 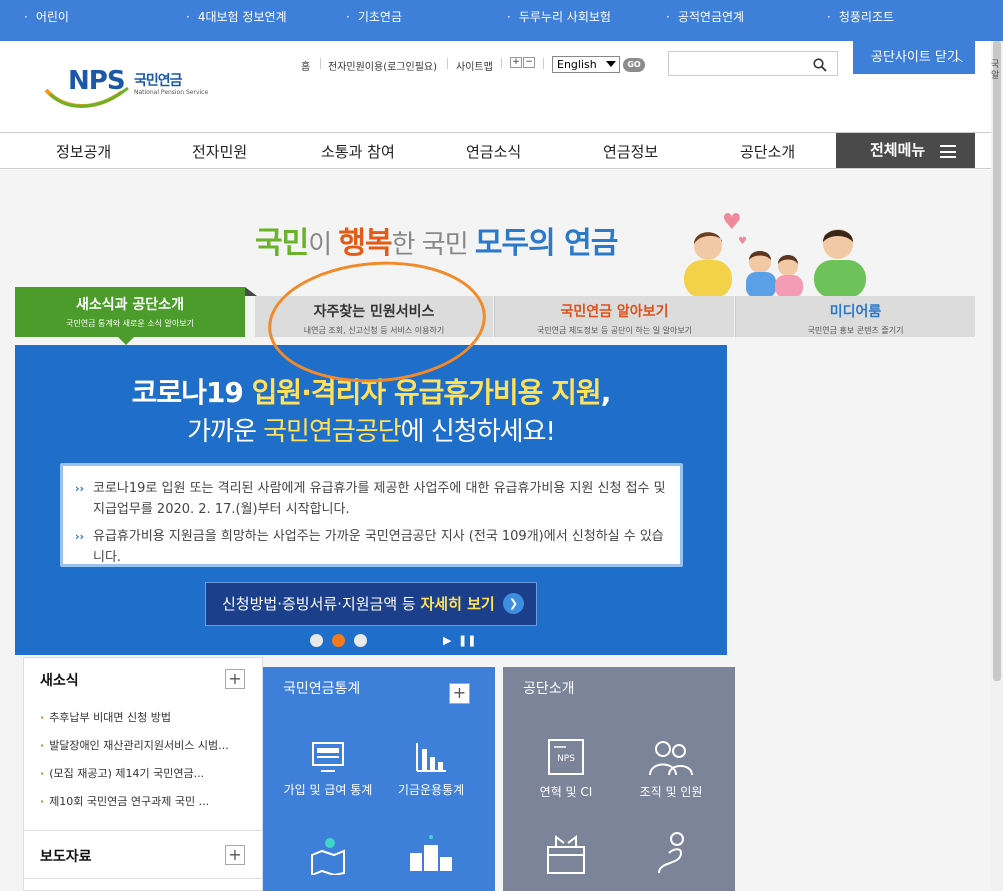 What do you see at coordinates (529, 62) in the screenshot?
I see `zoom-out-button: −` at bounding box center [529, 62].